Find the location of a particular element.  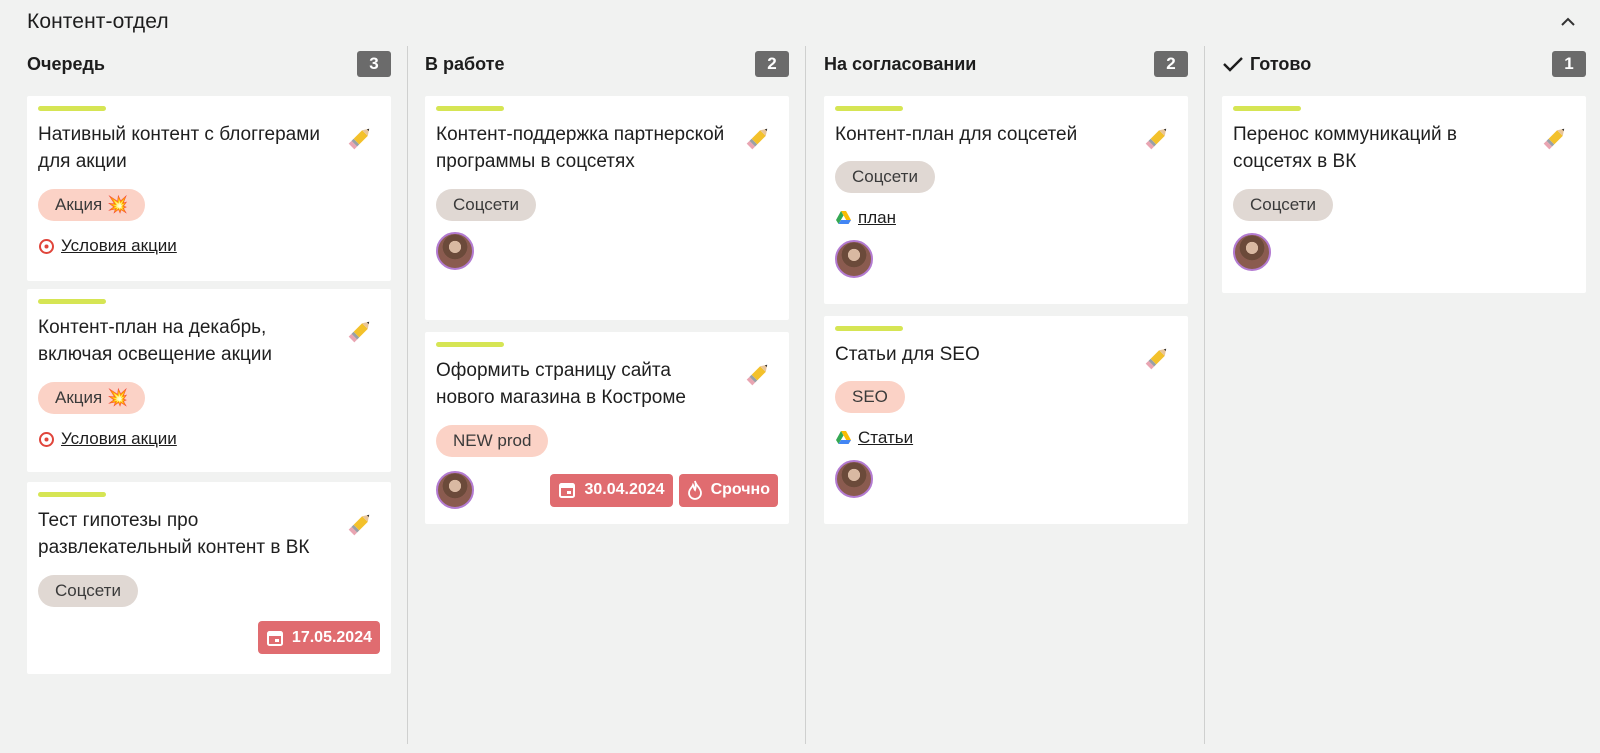

collapse-button is located at coordinates (1568, 22).